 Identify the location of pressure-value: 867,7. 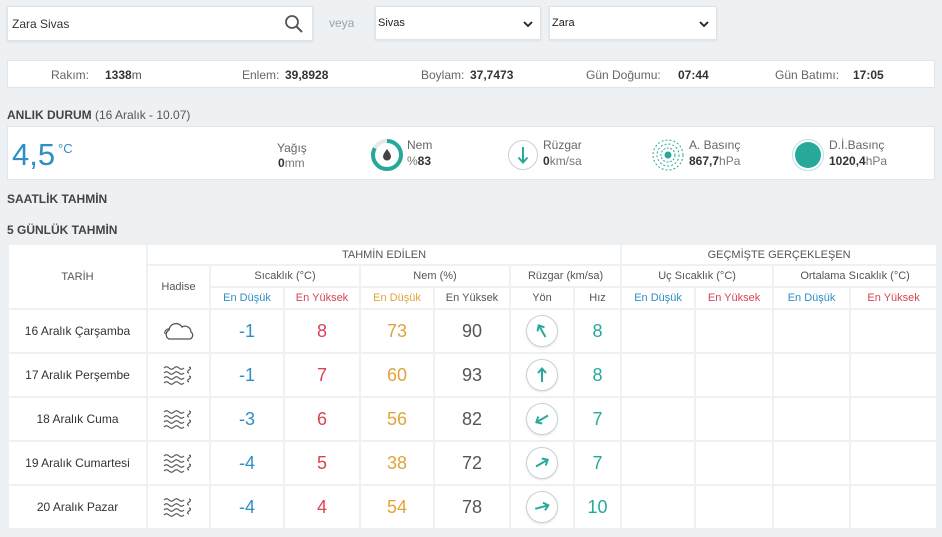
(704, 161).